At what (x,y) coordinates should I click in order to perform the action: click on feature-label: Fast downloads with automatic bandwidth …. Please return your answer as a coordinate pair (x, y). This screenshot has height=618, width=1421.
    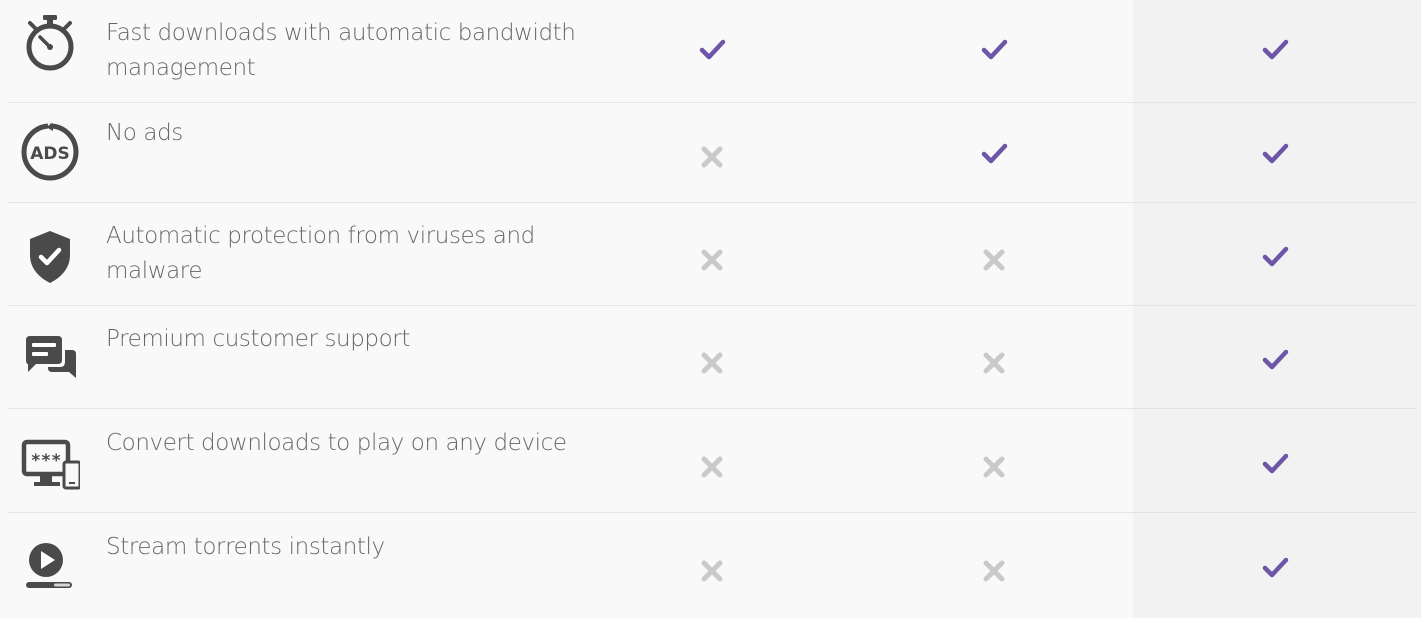
    Looking at the image, I should click on (341, 50).